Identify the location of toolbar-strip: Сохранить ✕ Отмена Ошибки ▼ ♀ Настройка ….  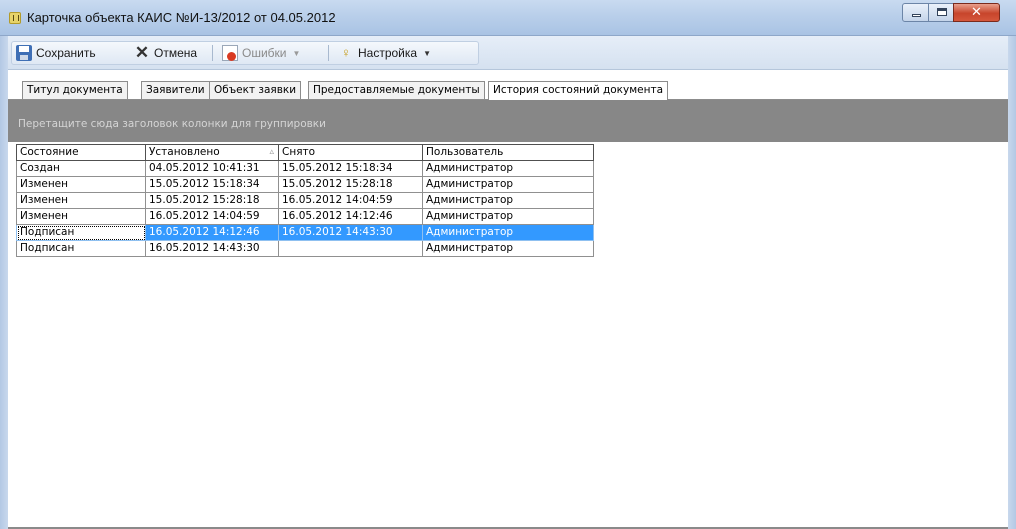
(245, 53).